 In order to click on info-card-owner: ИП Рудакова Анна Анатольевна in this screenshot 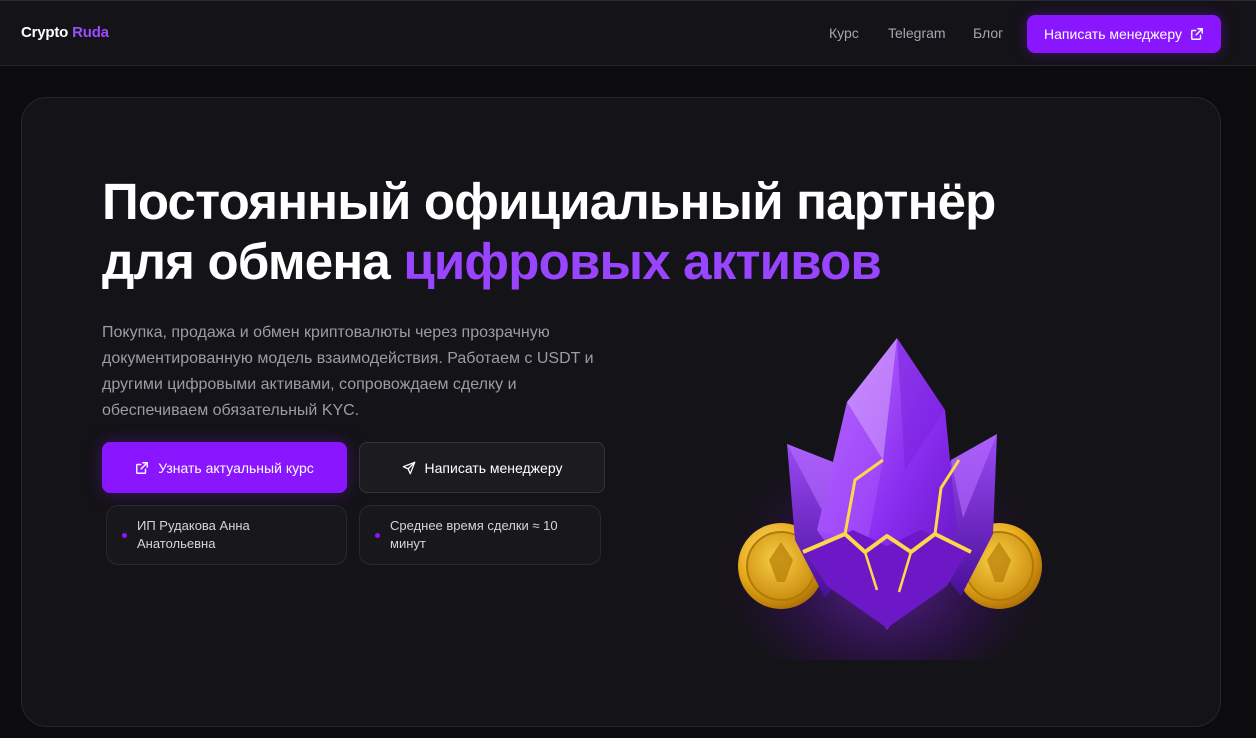, I will do `click(226, 535)`.